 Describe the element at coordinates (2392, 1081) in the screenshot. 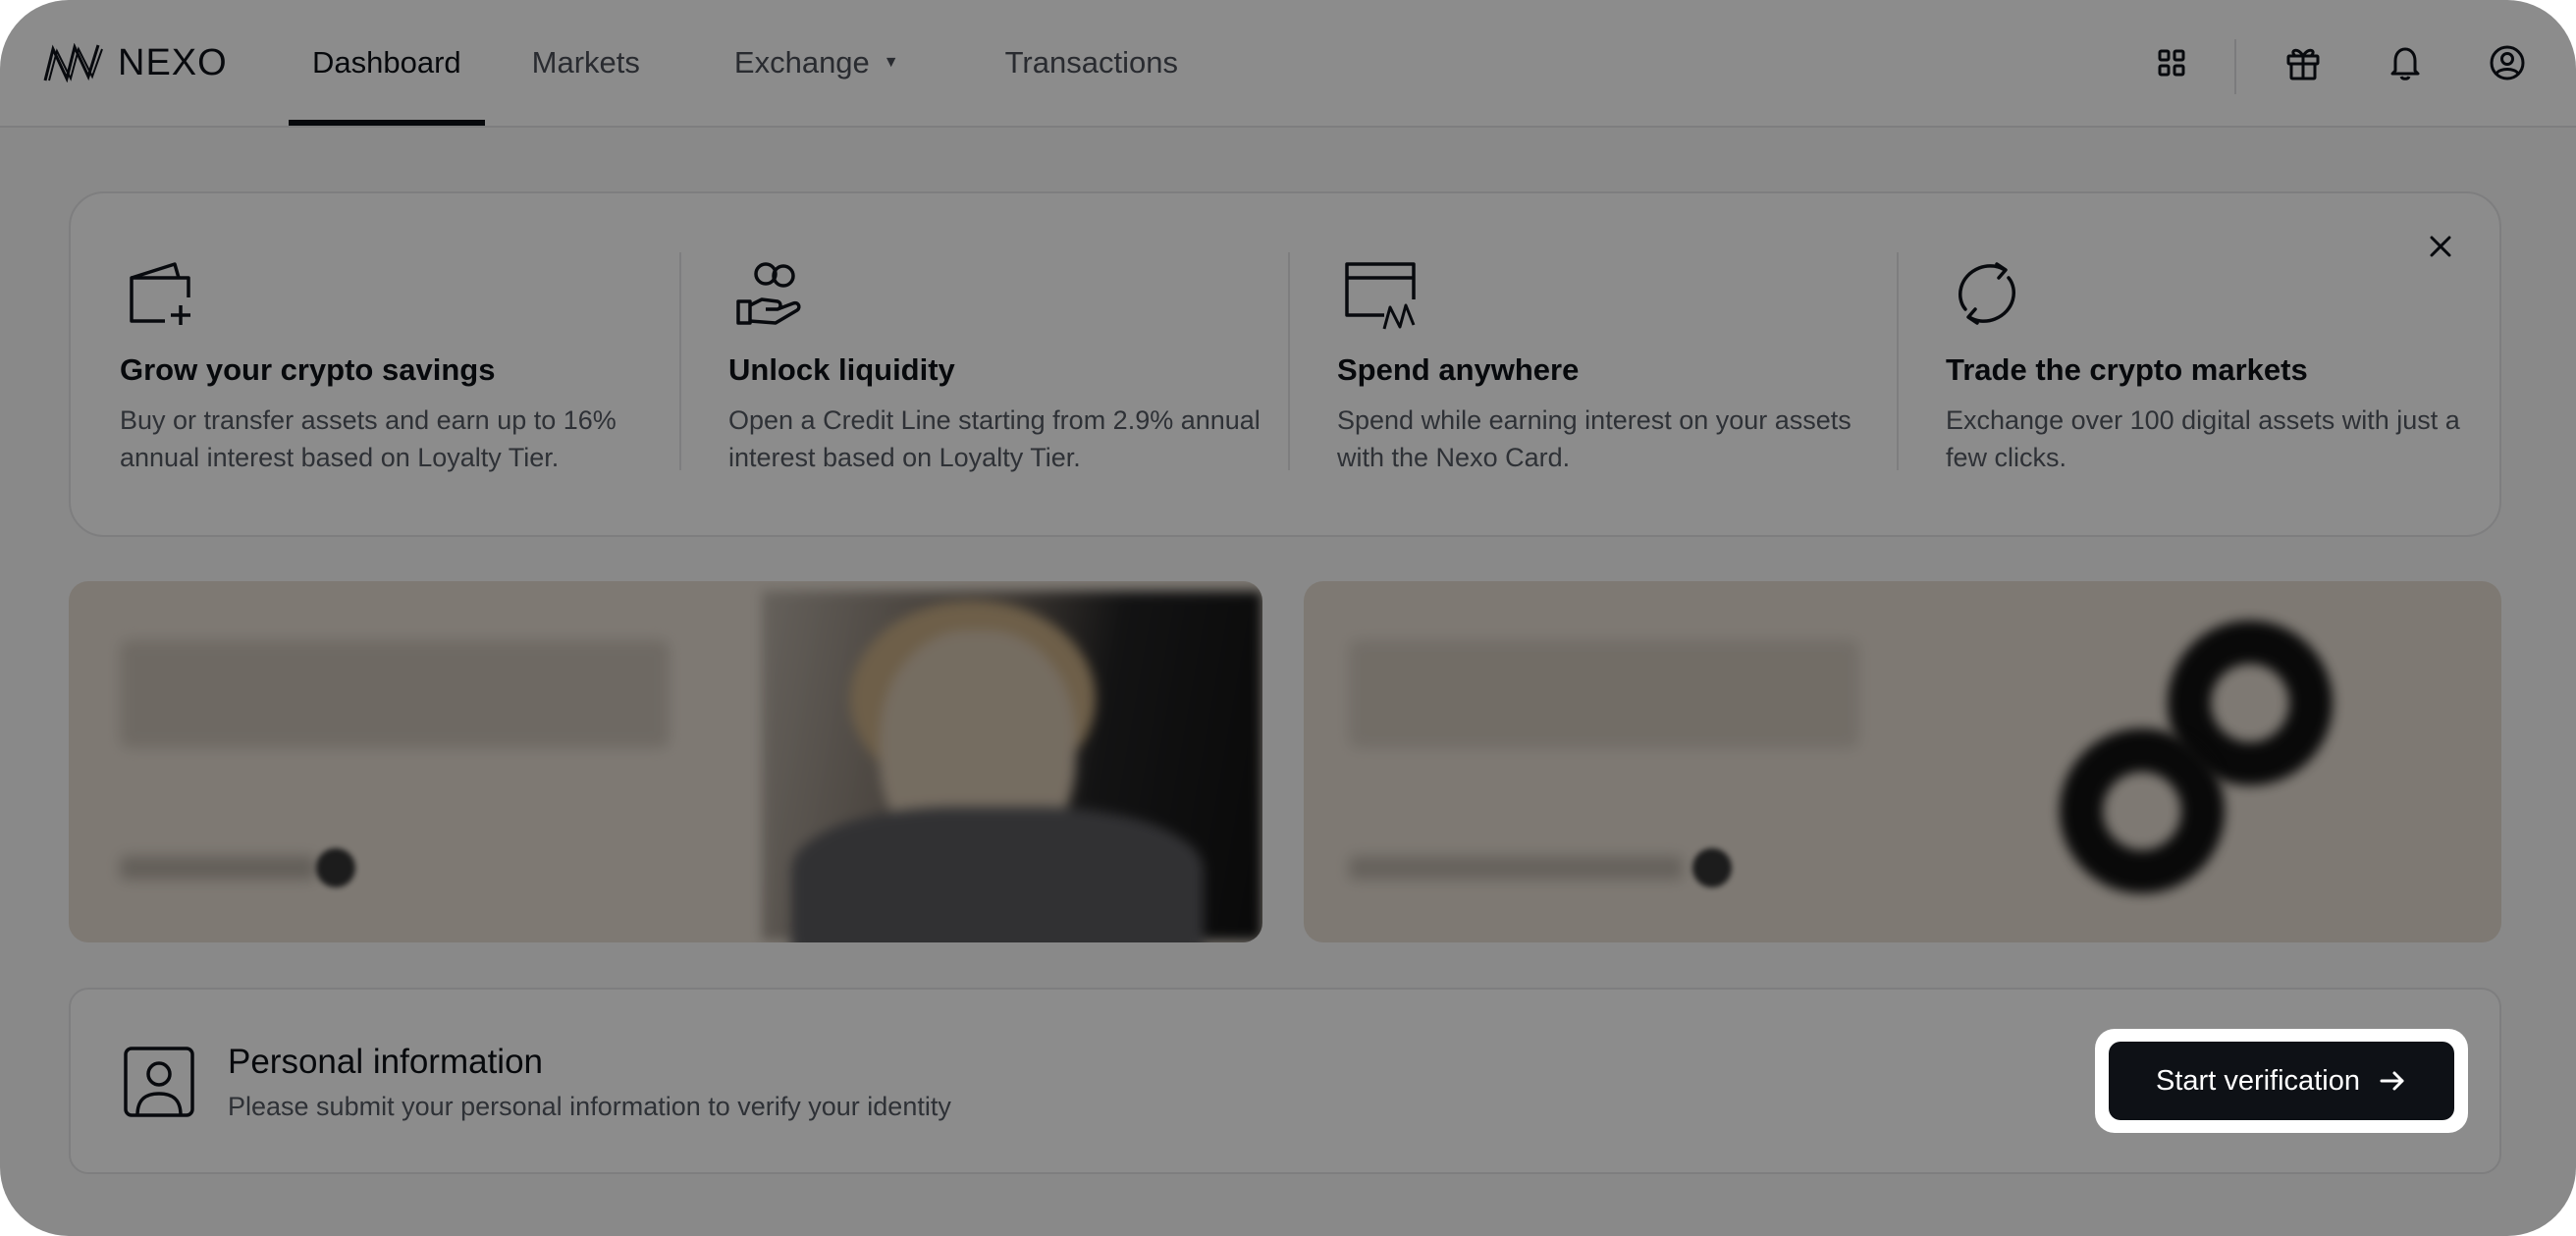

I see `arrow-right-icon` at that location.